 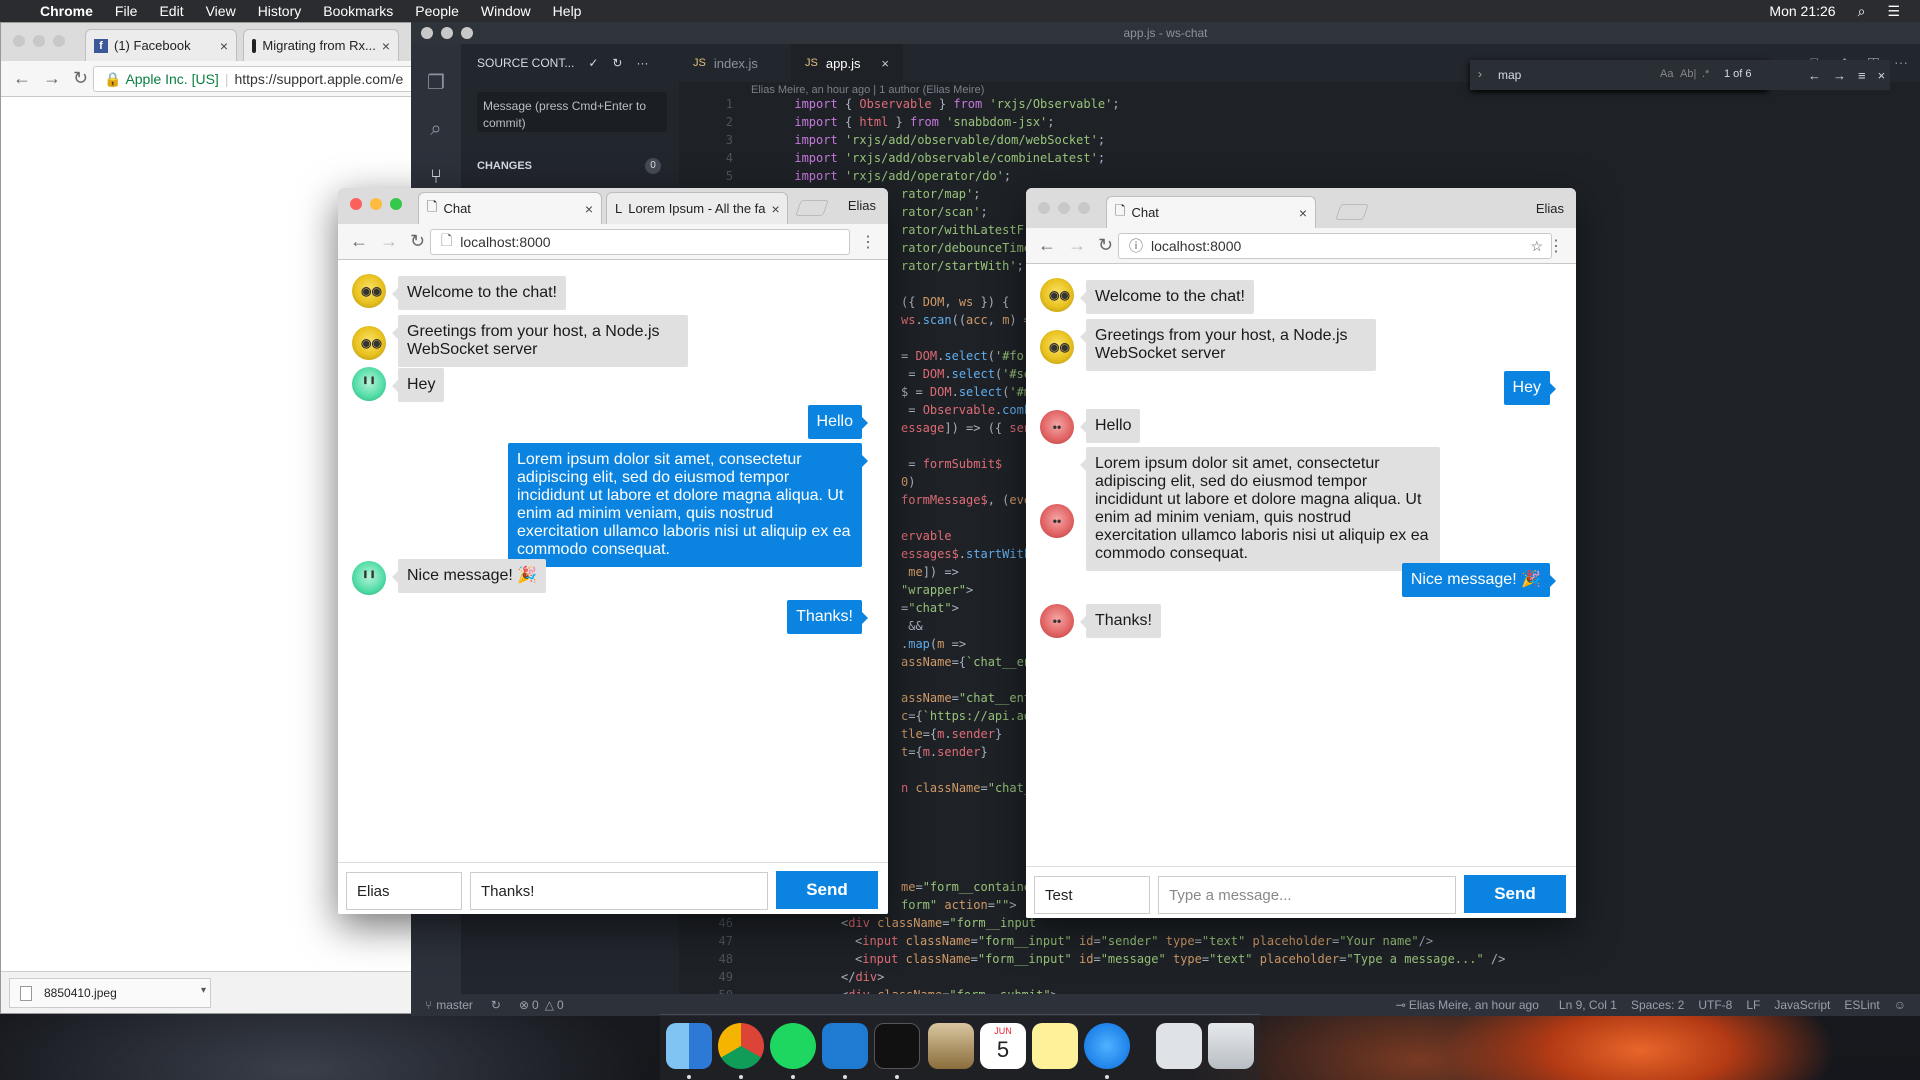 What do you see at coordinates (1003, 1046) in the screenshot?
I see `calendar-icon: JUN 5` at bounding box center [1003, 1046].